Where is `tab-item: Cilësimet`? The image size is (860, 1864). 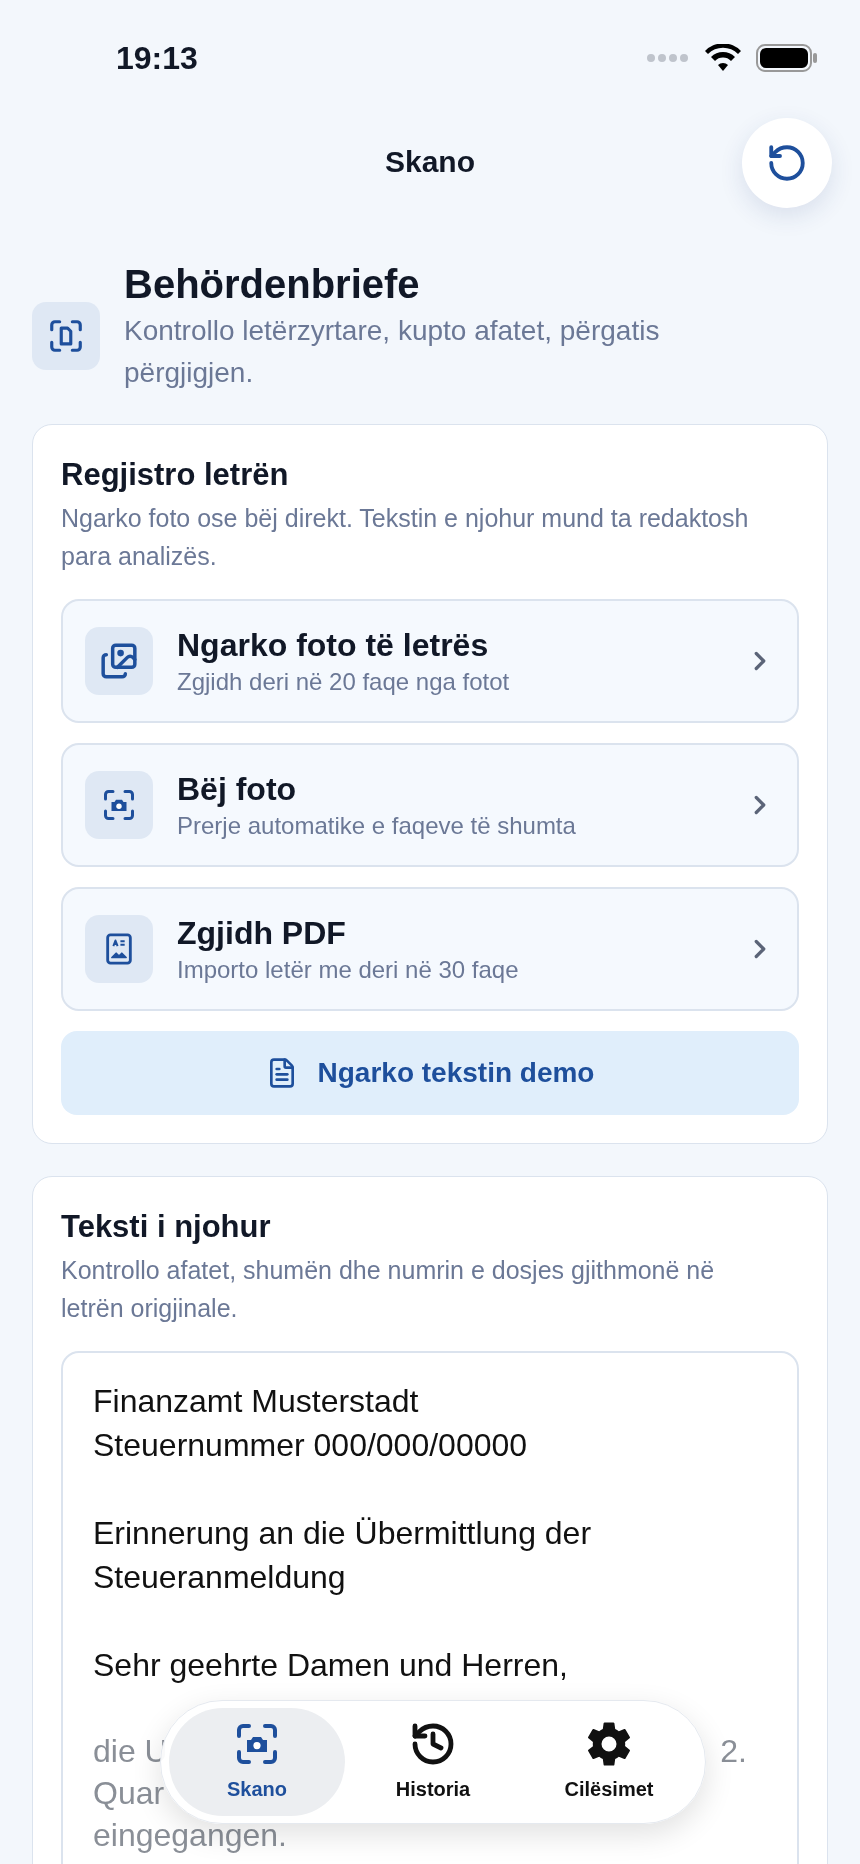 tab-item: Cilësimet is located at coordinates (609, 1762).